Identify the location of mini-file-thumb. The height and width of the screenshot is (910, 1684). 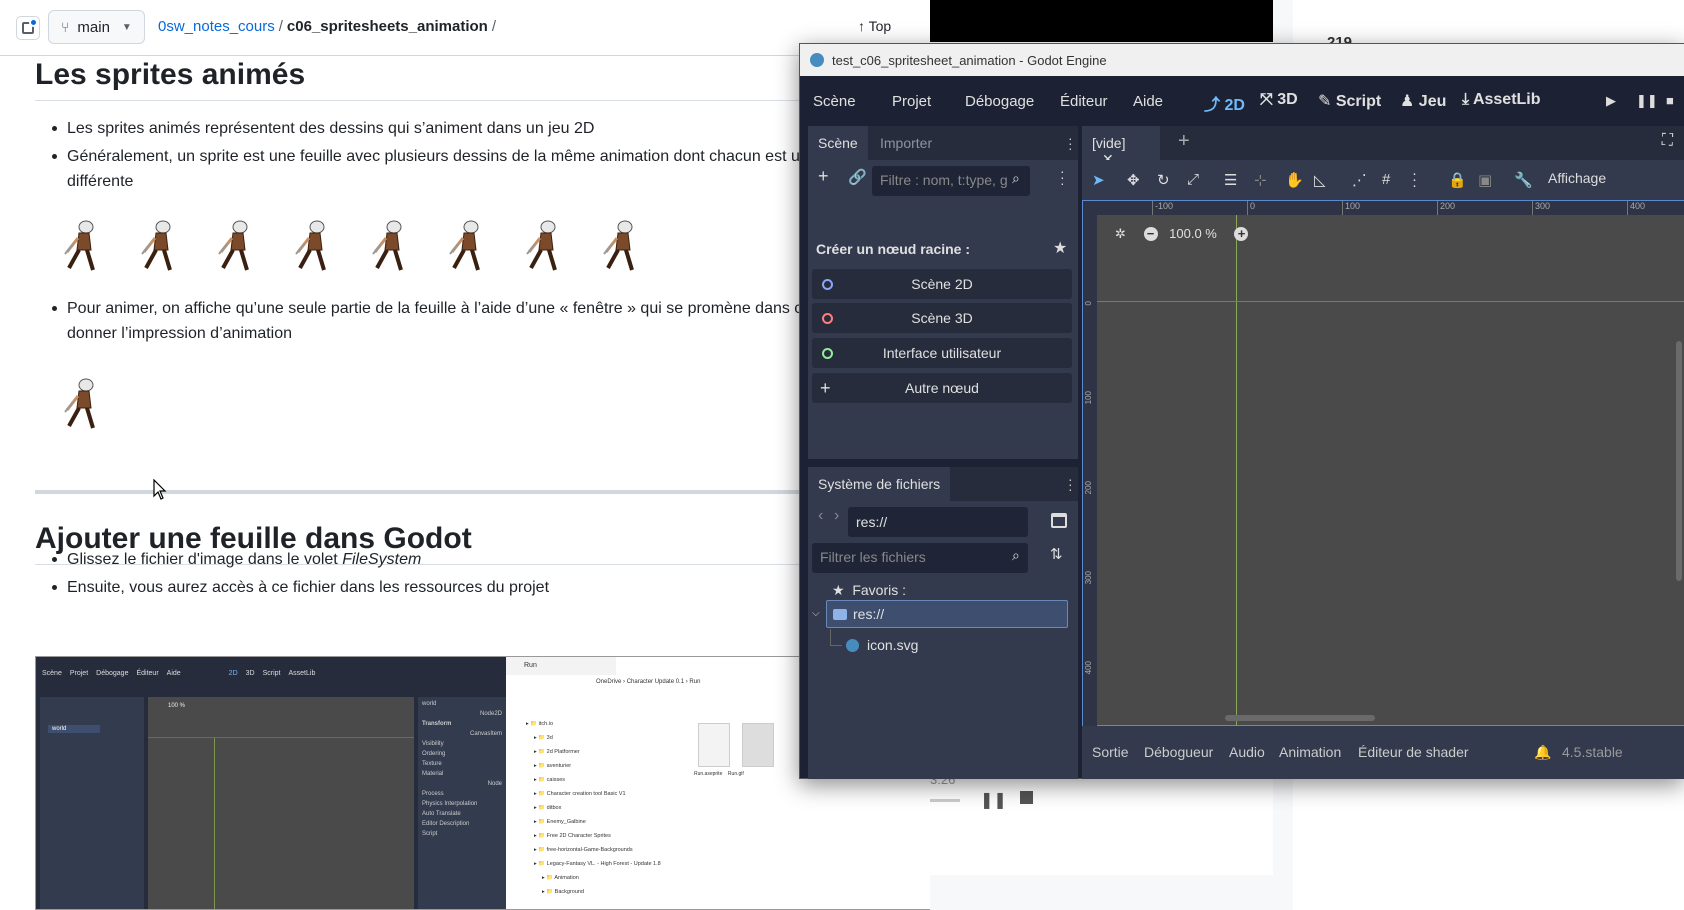
(714, 745).